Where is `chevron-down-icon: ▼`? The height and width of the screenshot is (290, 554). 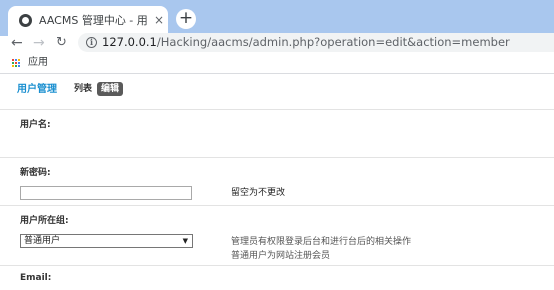
chevron-down-icon: ▼ is located at coordinates (185, 241).